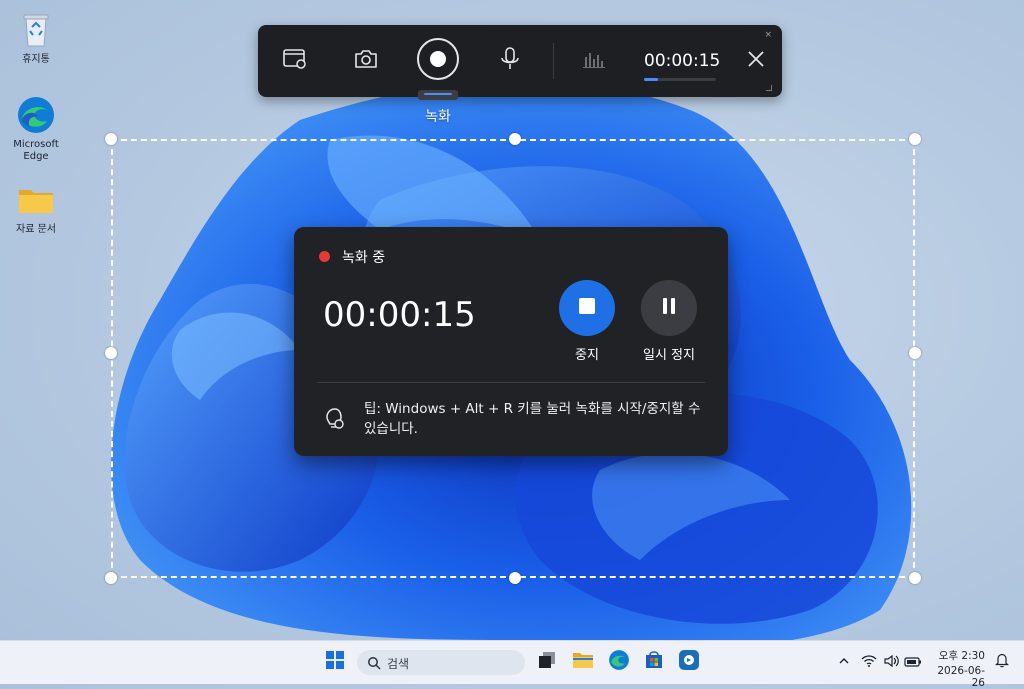 The image size is (1024, 689). I want to click on app-icon, so click(689, 662).